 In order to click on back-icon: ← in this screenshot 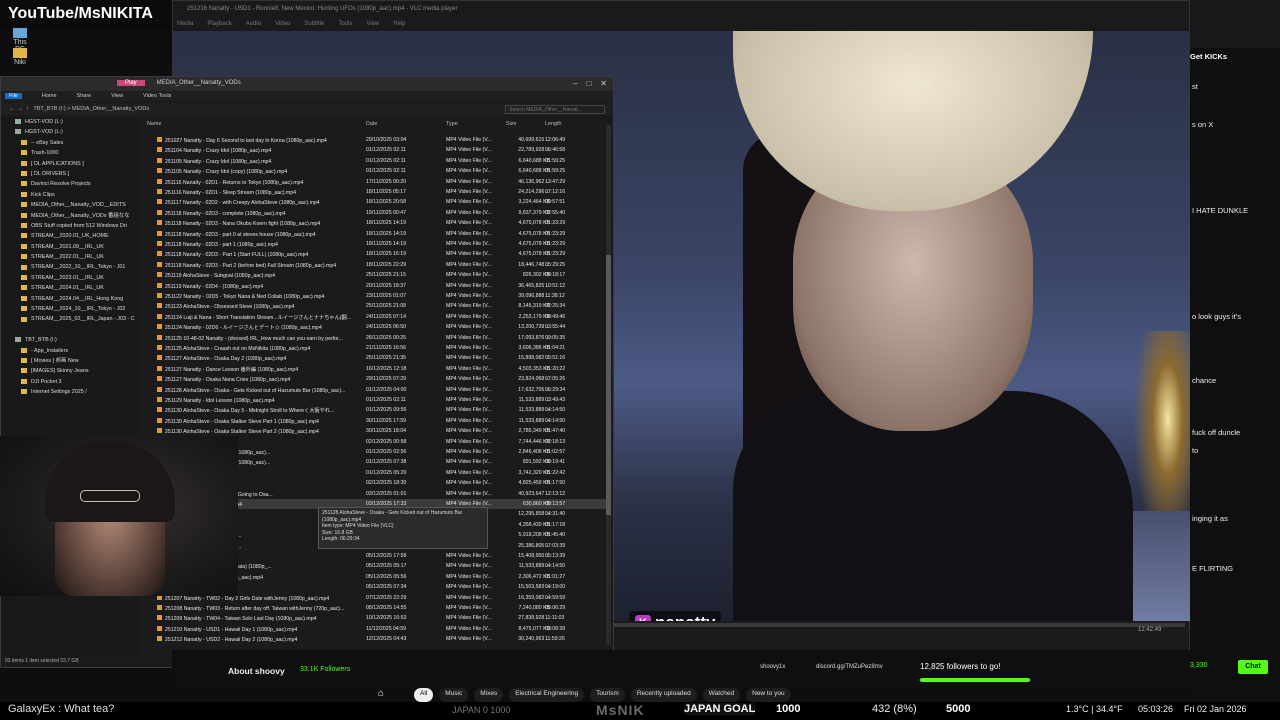, I will do `click(12, 109)`.